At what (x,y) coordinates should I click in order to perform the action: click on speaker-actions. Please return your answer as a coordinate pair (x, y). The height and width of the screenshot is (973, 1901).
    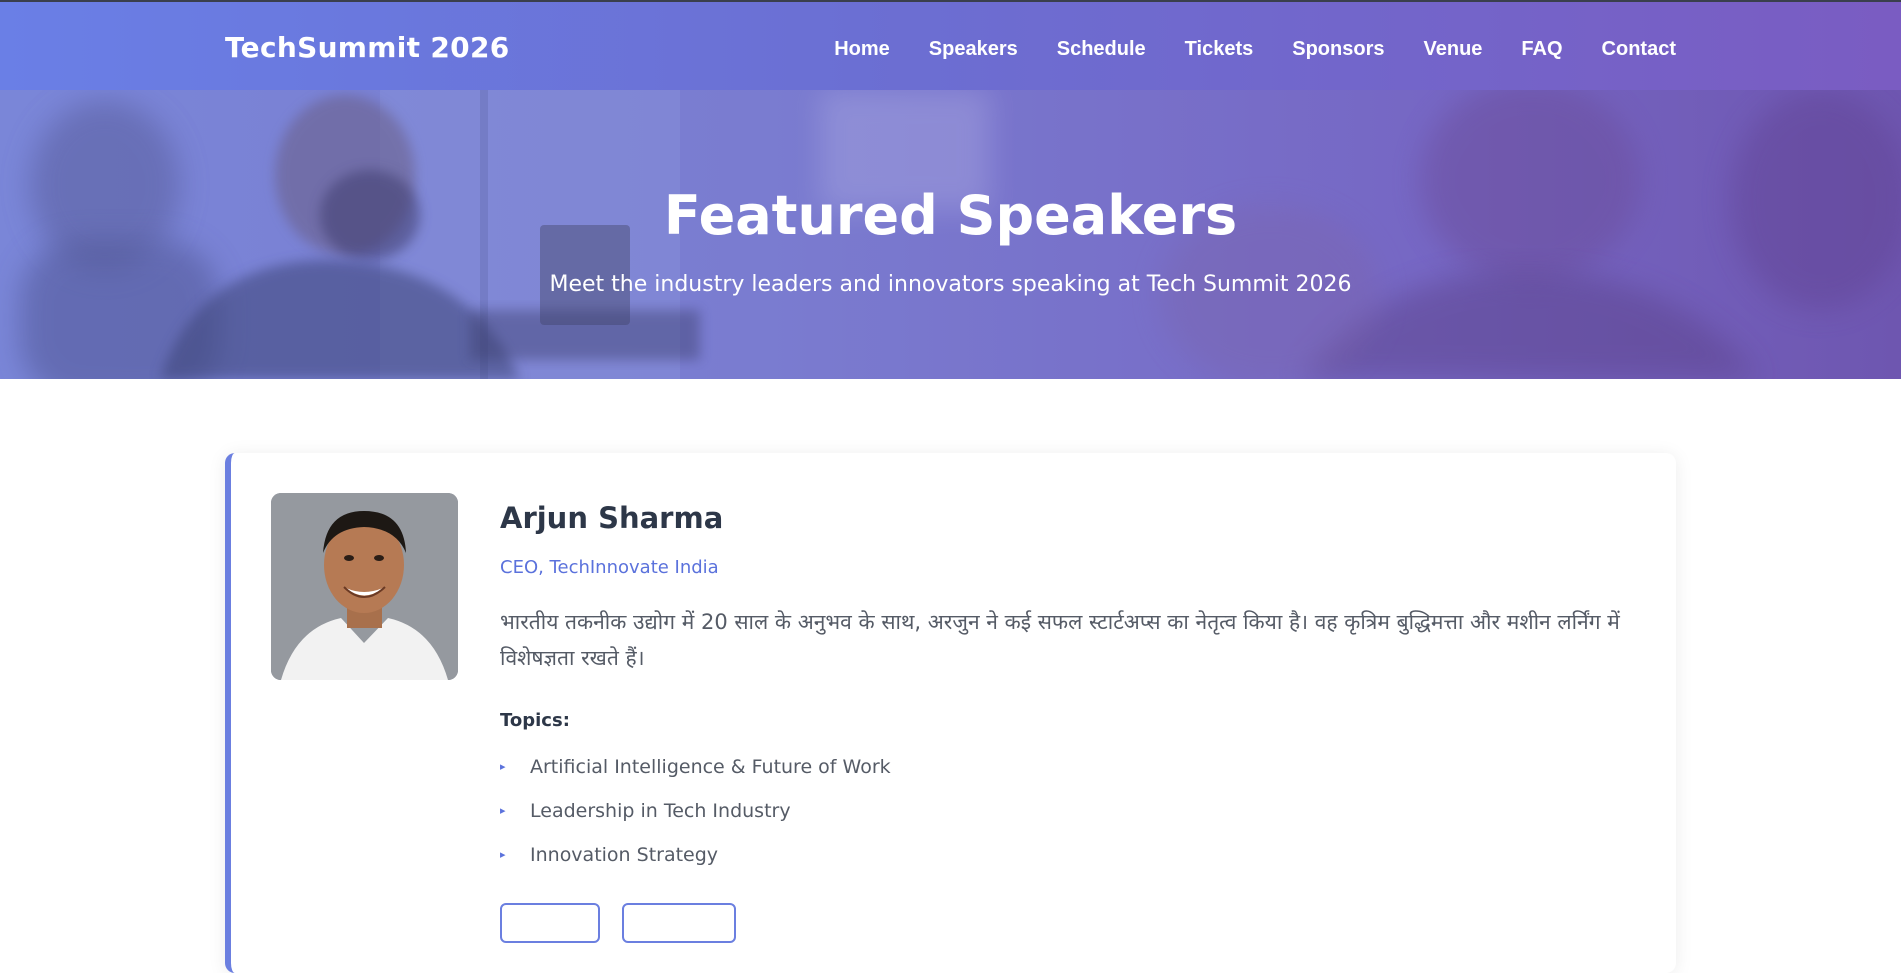
    Looking at the image, I should click on (618, 923).